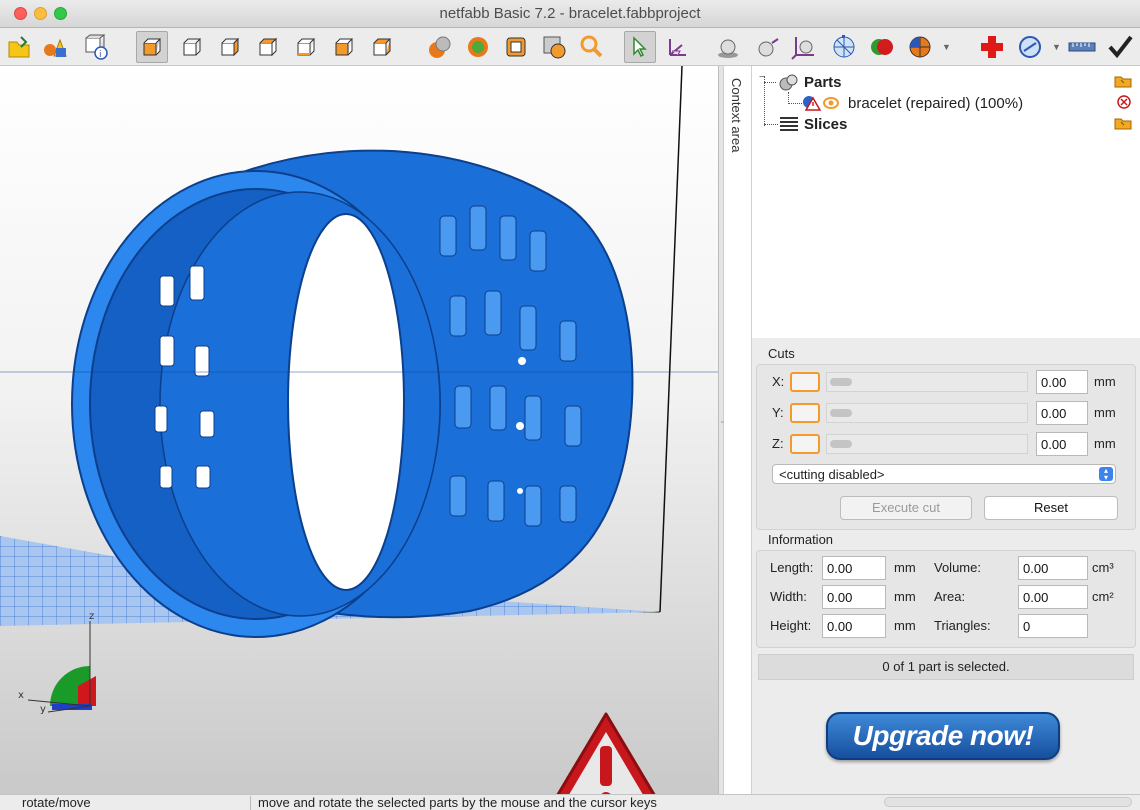 The image size is (1140, 810). Describe the element at coordinates (56, 802) in the screenshot. I see `status-mode: rotate/move` at that location.